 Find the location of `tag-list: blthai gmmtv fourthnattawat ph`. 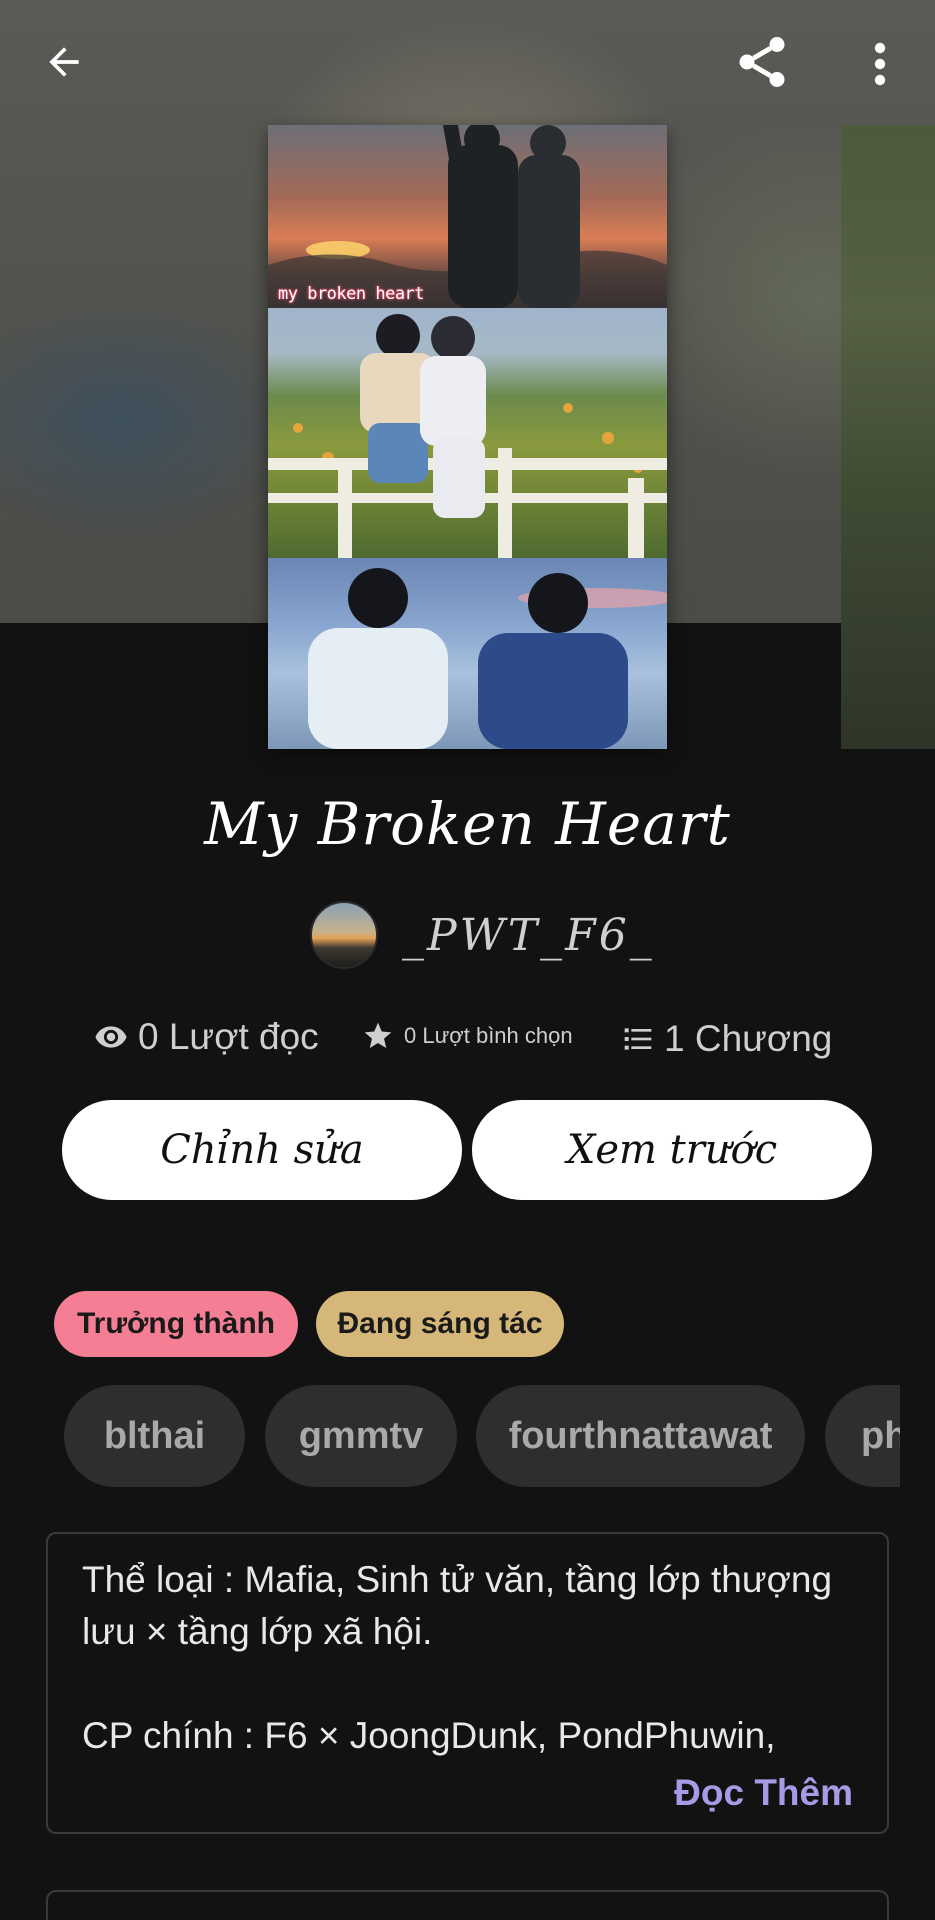

tag-list: blthai gmmtv fourthnattawat ph is located at coordinates (482, 1436).